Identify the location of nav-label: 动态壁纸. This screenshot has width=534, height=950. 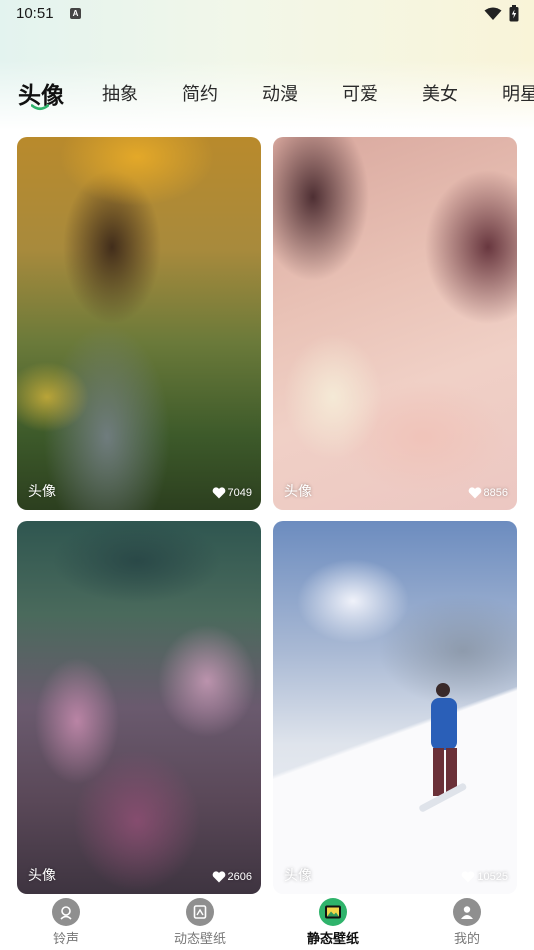
(199, 939).